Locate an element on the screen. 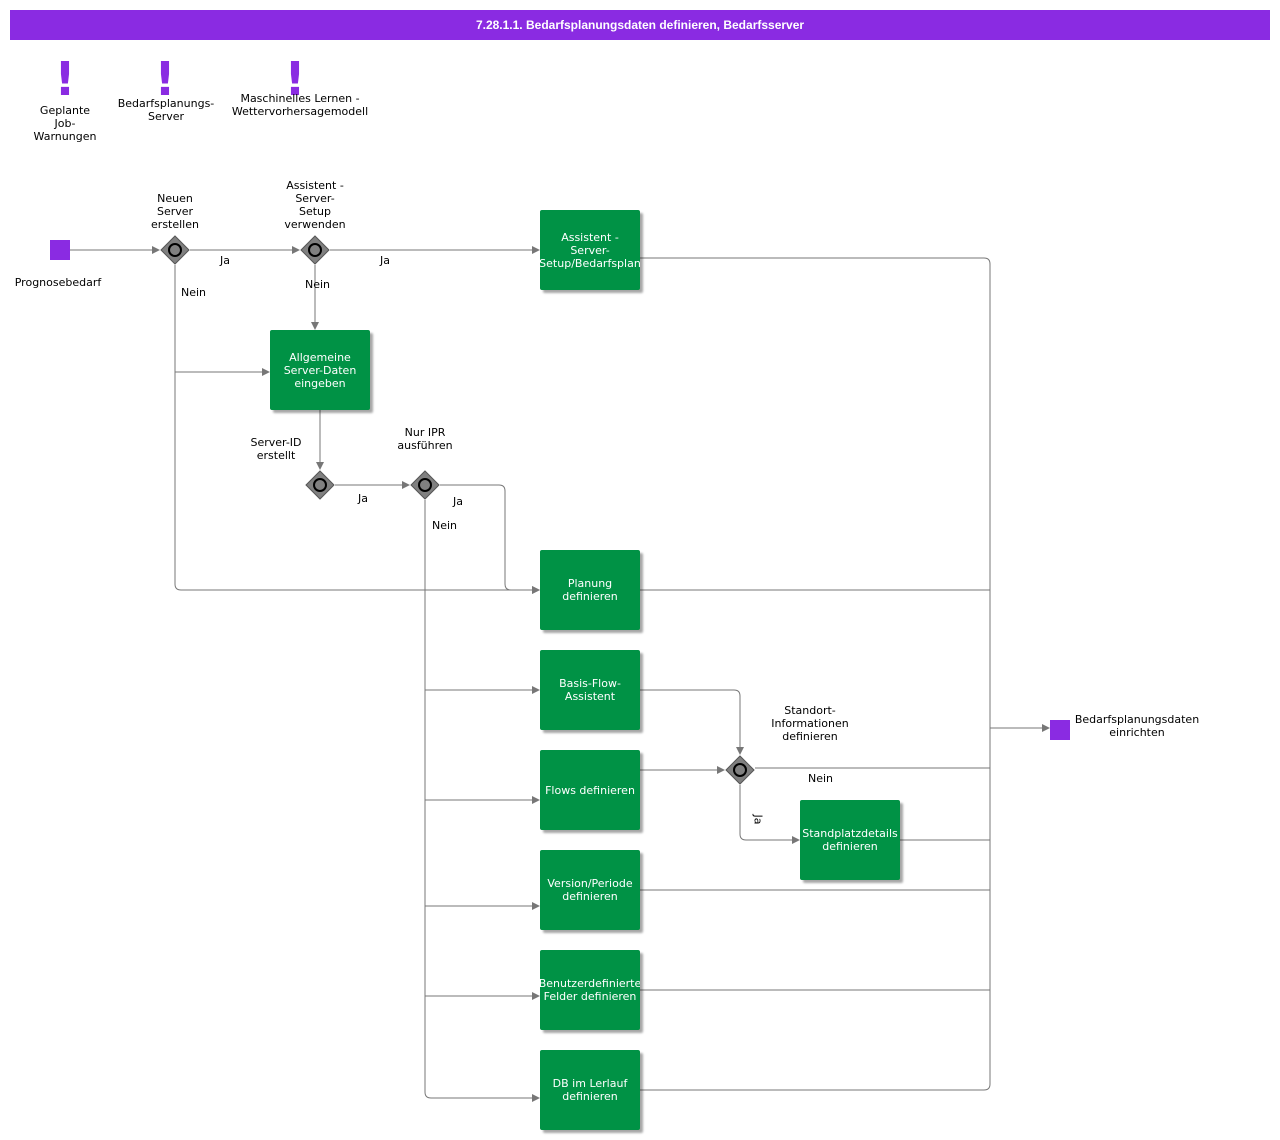 This screenshot has height=1140, width=1280. gateway-label-standort: Standort- Informationen definieren is located at coordinates (810, 723).